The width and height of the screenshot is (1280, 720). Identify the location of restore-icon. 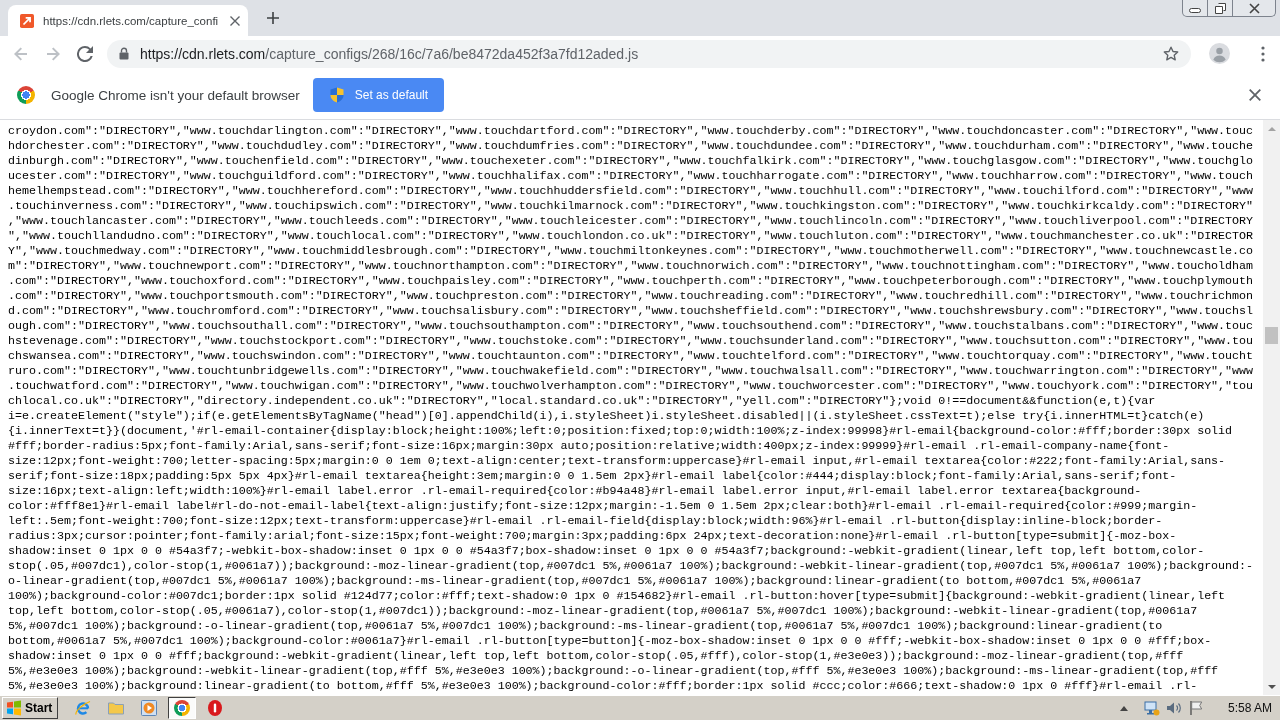
(1220, 8).